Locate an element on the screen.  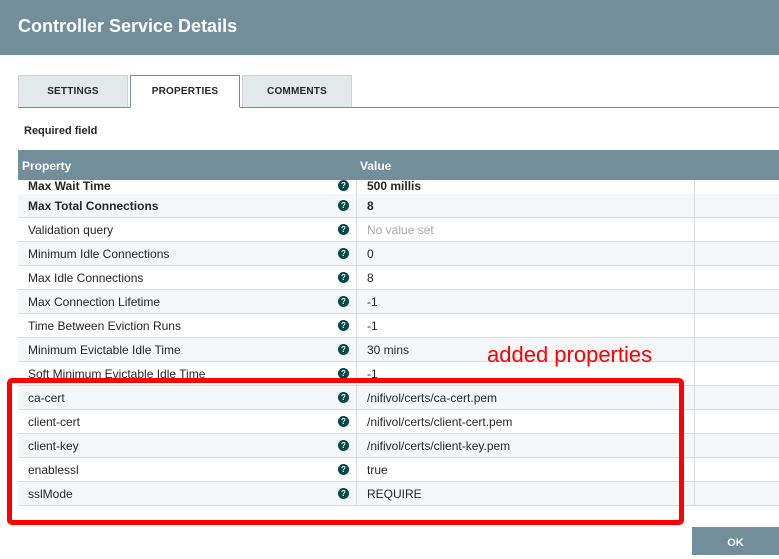
property-name: Max Wait Time is located at coordinates (69, 186).